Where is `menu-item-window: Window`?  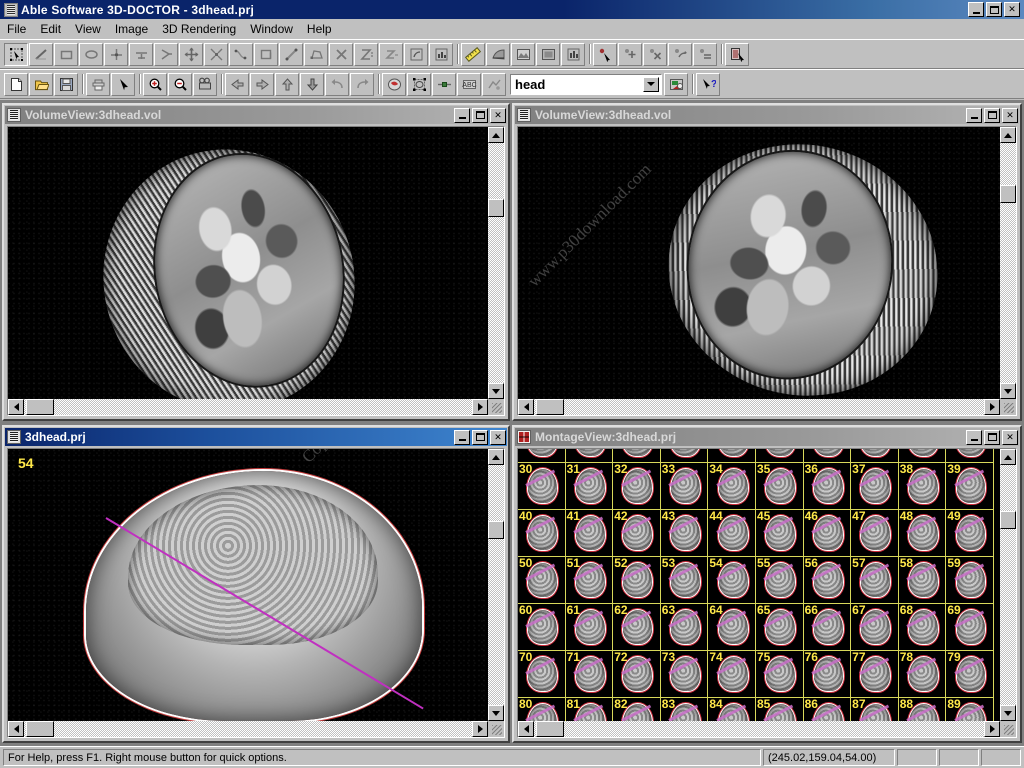
menu-item-window: Window is located at coordinates (271, 29).